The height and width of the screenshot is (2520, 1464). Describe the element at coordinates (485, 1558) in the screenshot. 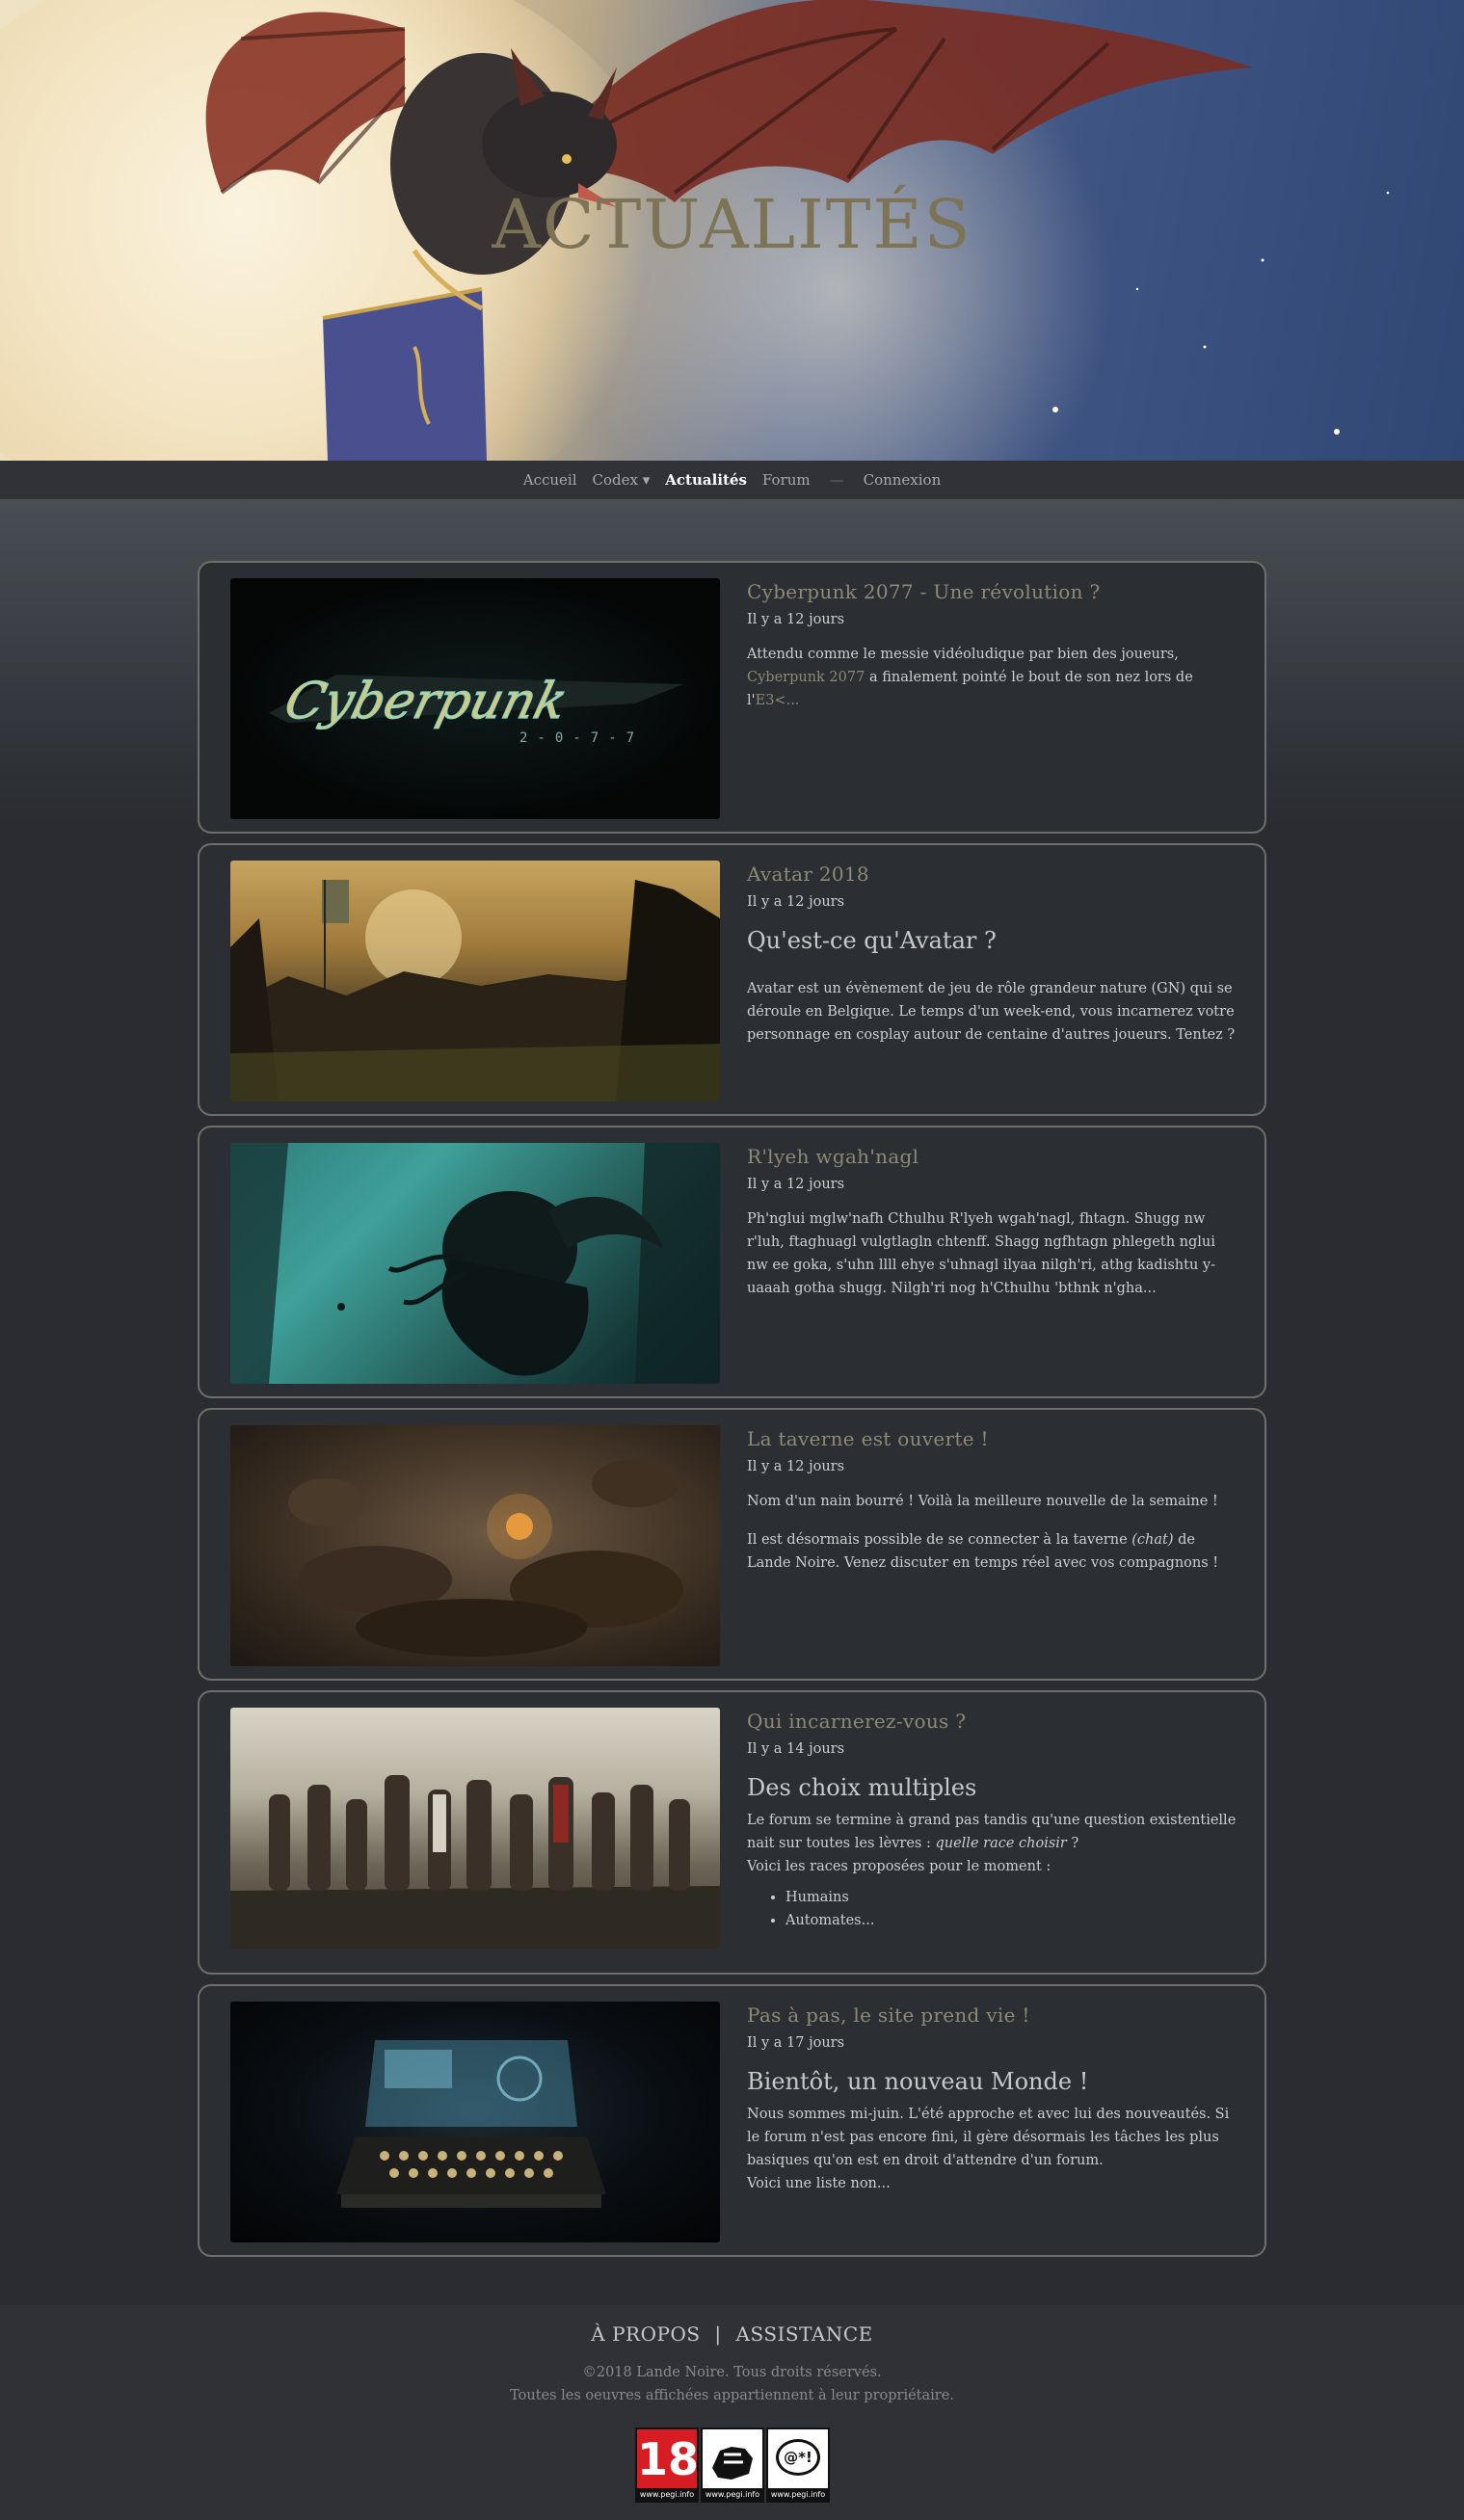

I see `tavern-image` at that location.